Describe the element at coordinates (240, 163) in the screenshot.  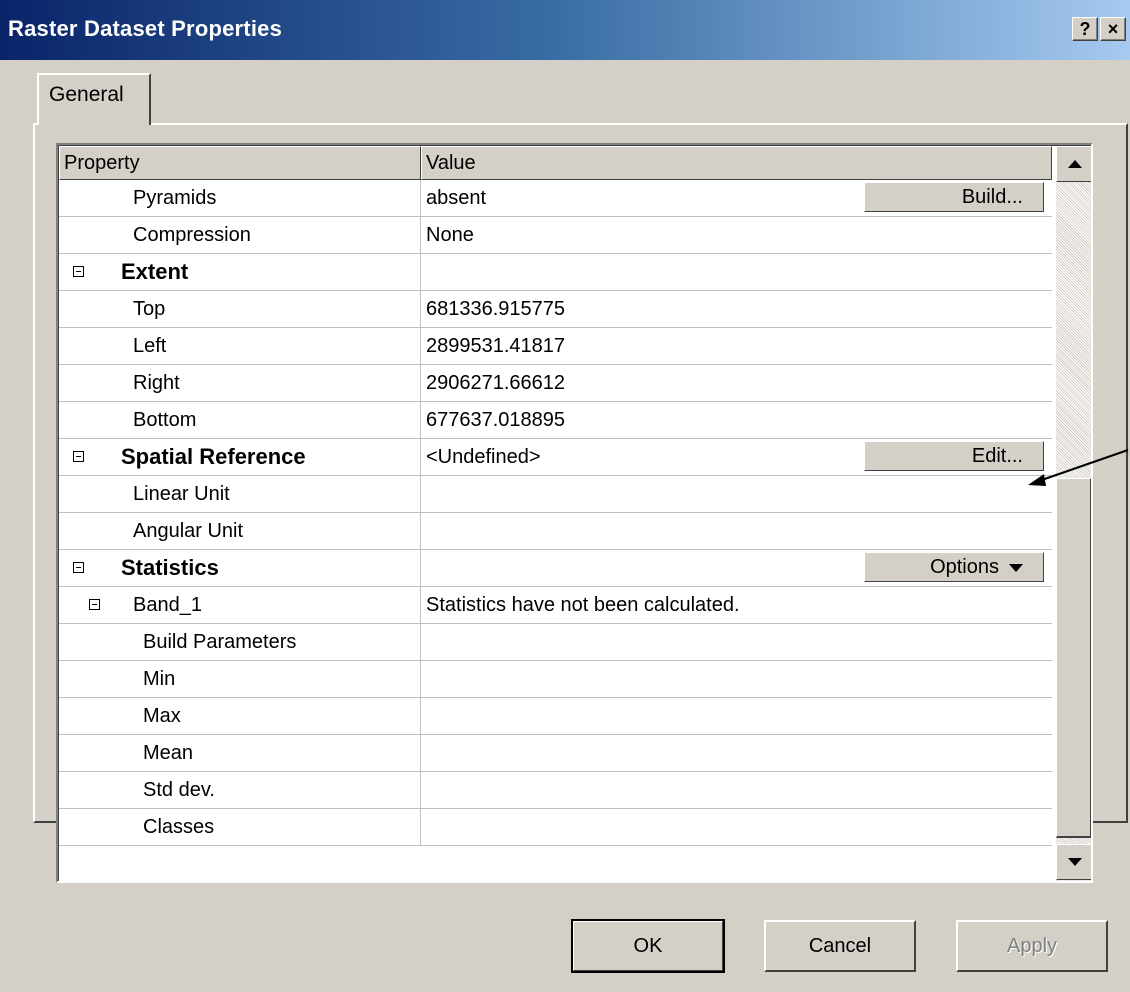
I see `column-header-property: Property` at that location.